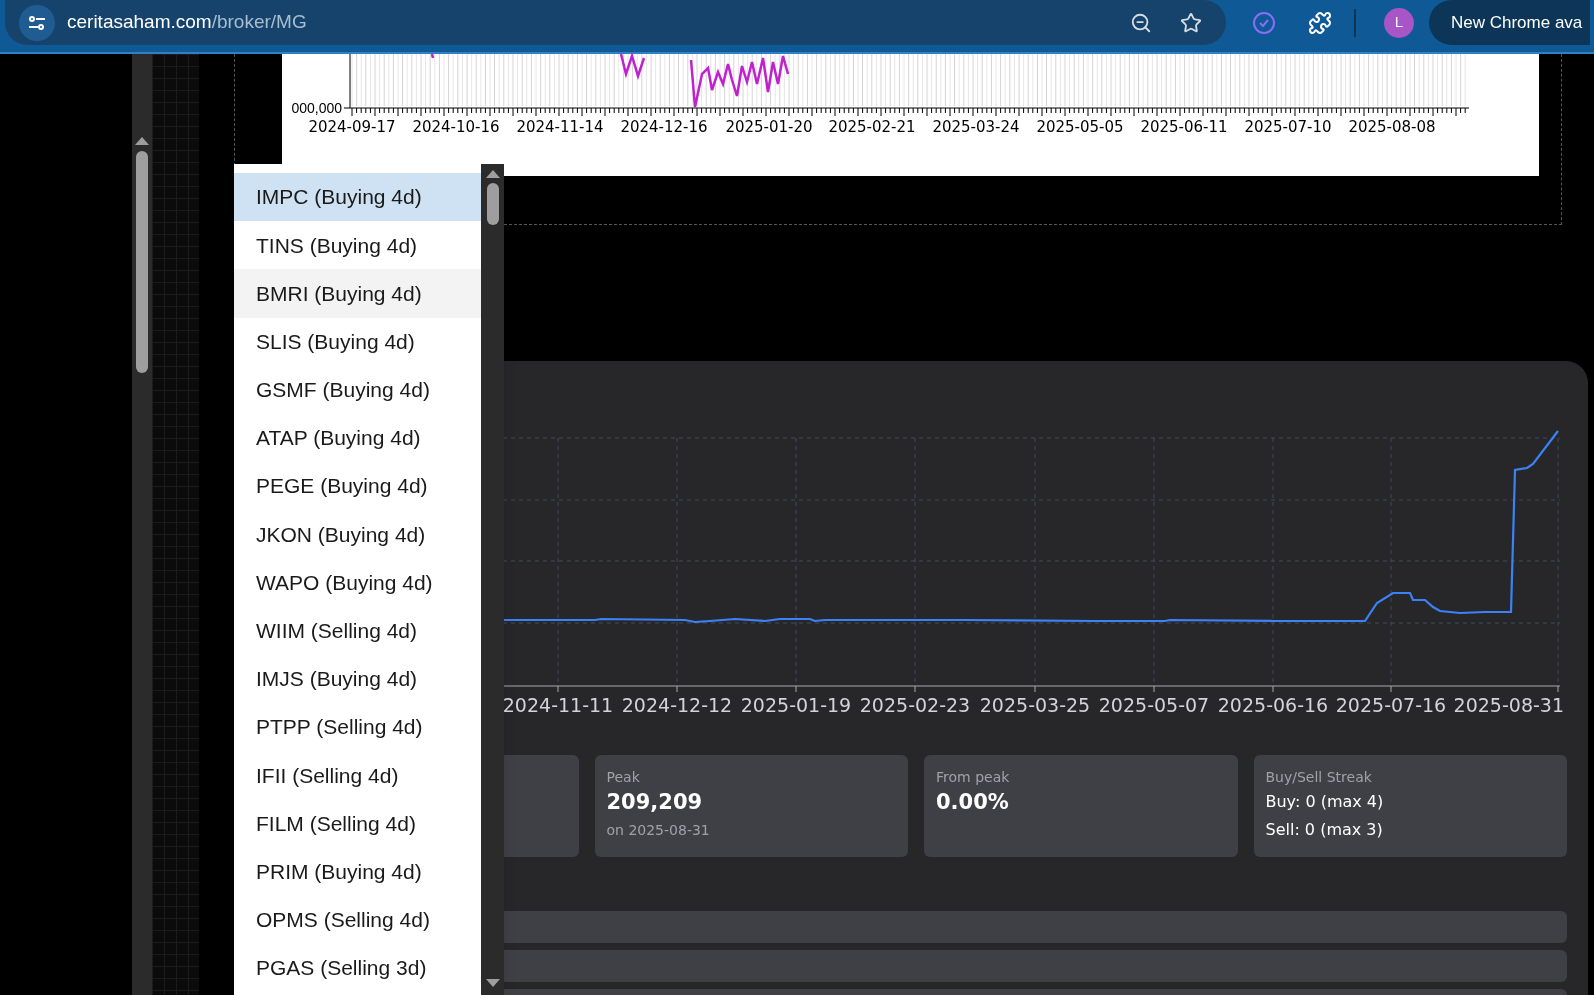  Describe the element at coordinates (1141, 22) in the screenshot. I see `zoom-out-icon` at that location.